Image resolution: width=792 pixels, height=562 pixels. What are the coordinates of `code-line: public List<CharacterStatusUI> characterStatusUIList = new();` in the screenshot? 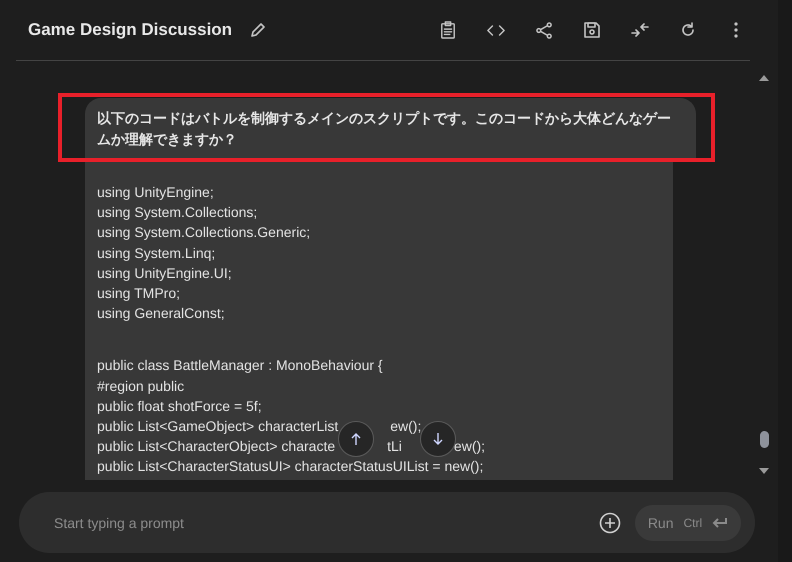 It's located at (290, 466).